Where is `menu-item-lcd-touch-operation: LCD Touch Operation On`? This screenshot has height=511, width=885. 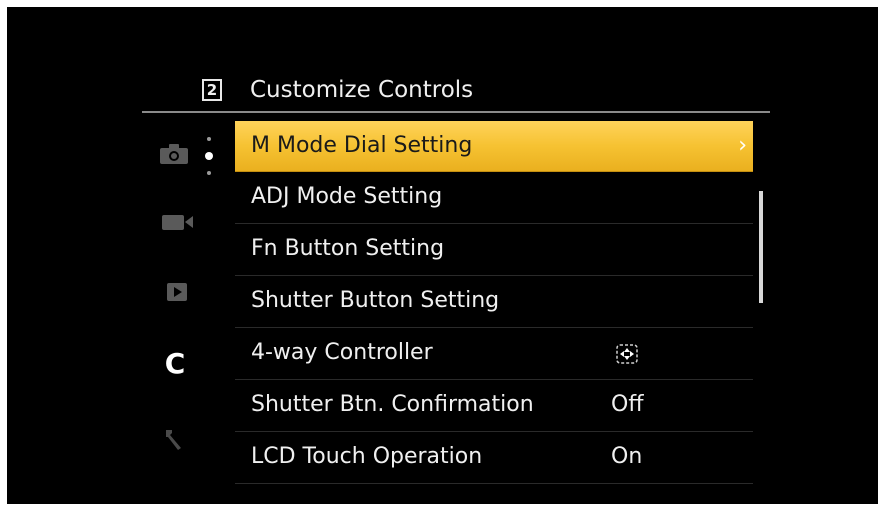
menu-item-lcd-touch-operation: LCD Touch Operation On is located at coordinates (494, 458).